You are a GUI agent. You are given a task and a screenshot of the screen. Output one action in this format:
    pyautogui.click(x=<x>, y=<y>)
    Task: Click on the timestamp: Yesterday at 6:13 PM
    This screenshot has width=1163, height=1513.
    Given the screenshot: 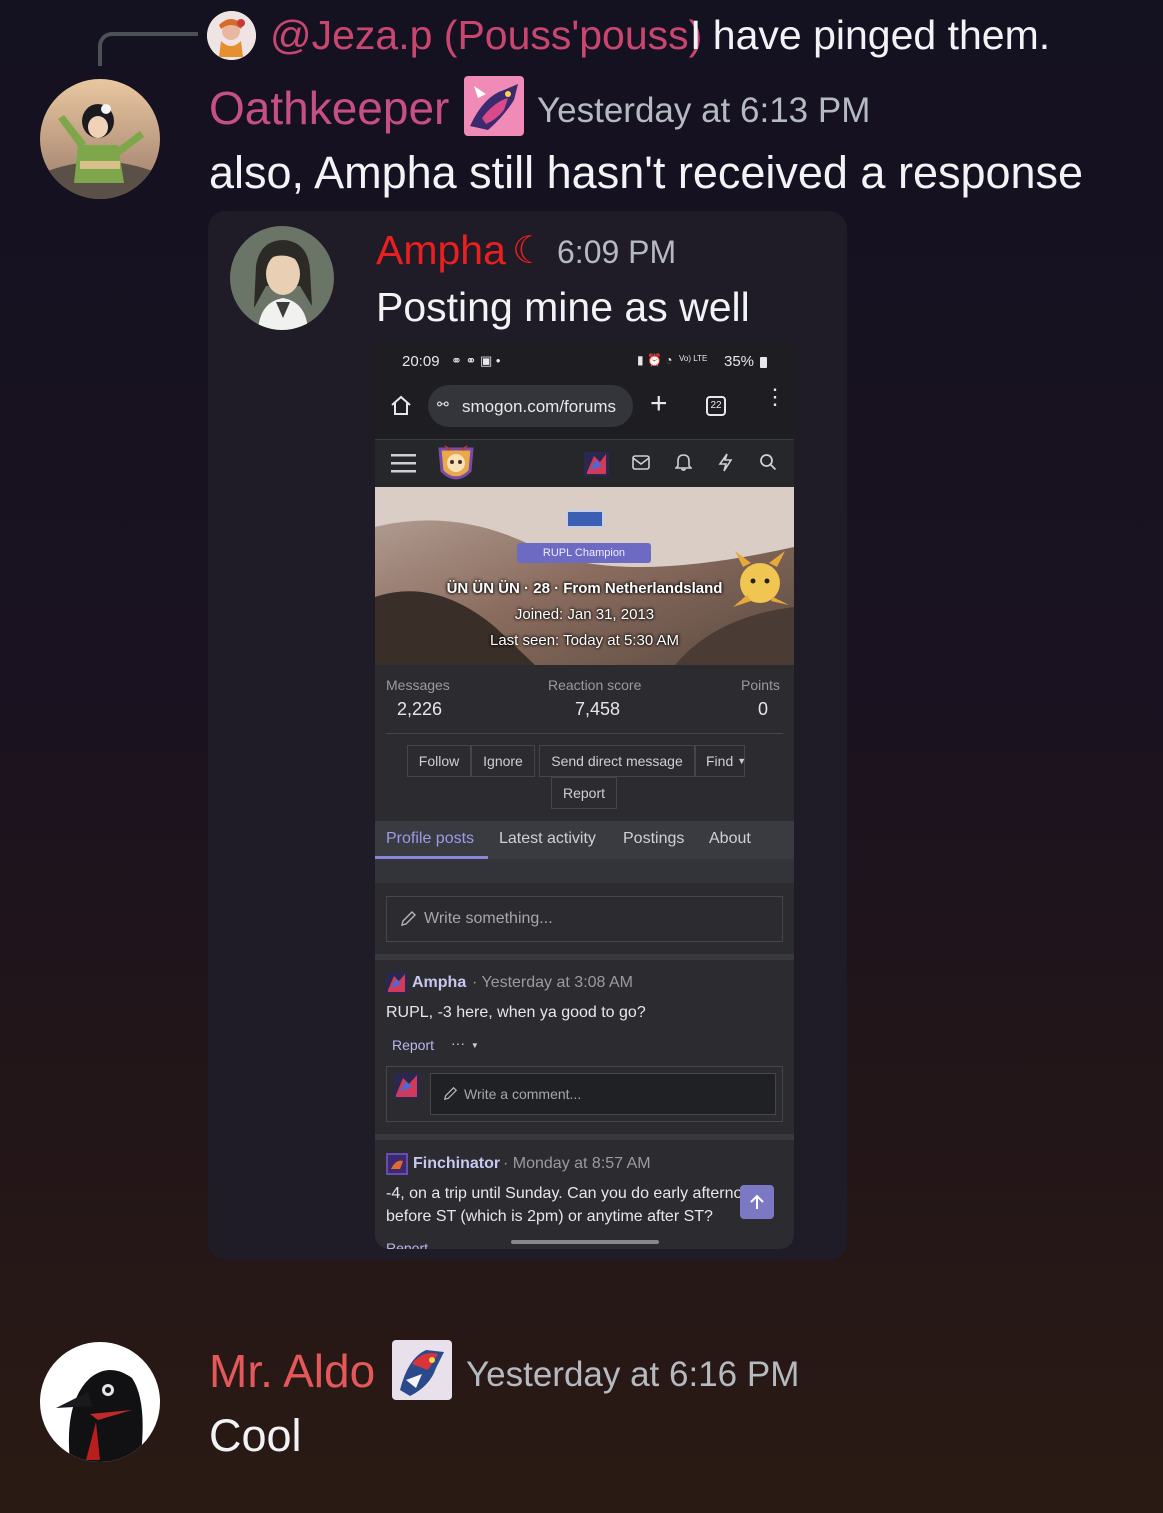 What is the action you would take?
    pyautogui.click(x=704, y=110)
    